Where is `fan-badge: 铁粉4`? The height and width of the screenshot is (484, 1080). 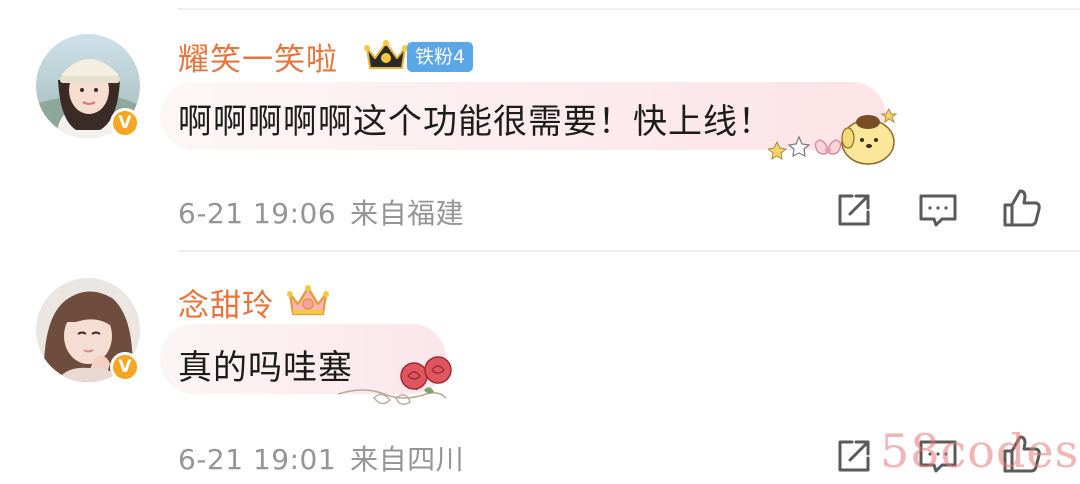 fan-badge: 铁粉4 is located at coordinates (440, 57).